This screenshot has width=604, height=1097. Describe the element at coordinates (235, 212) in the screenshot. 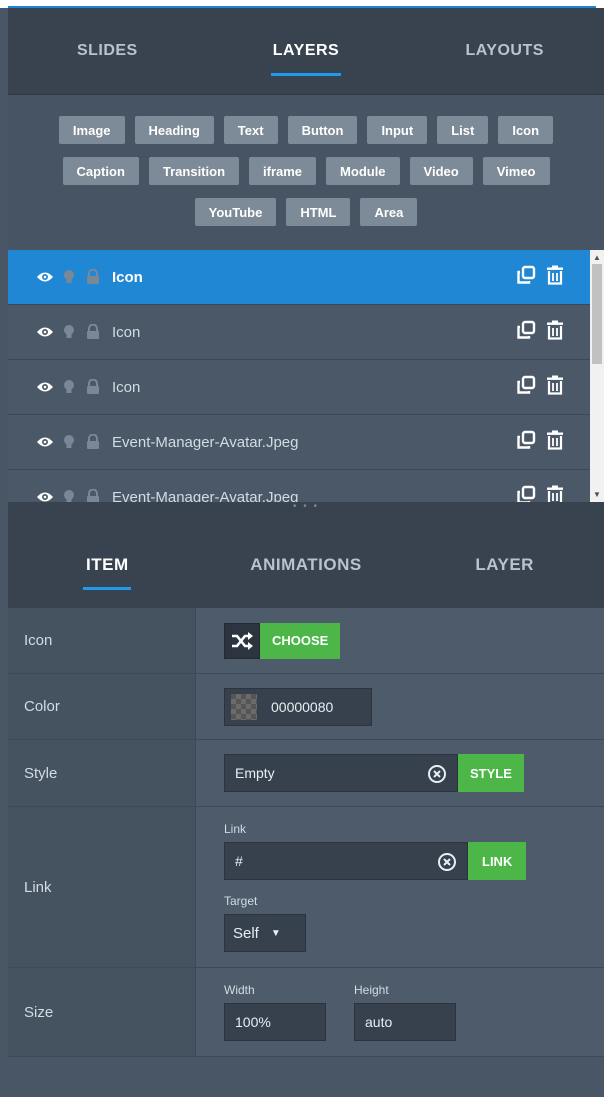

I see `add-youtube-button: YouTube` at that location.